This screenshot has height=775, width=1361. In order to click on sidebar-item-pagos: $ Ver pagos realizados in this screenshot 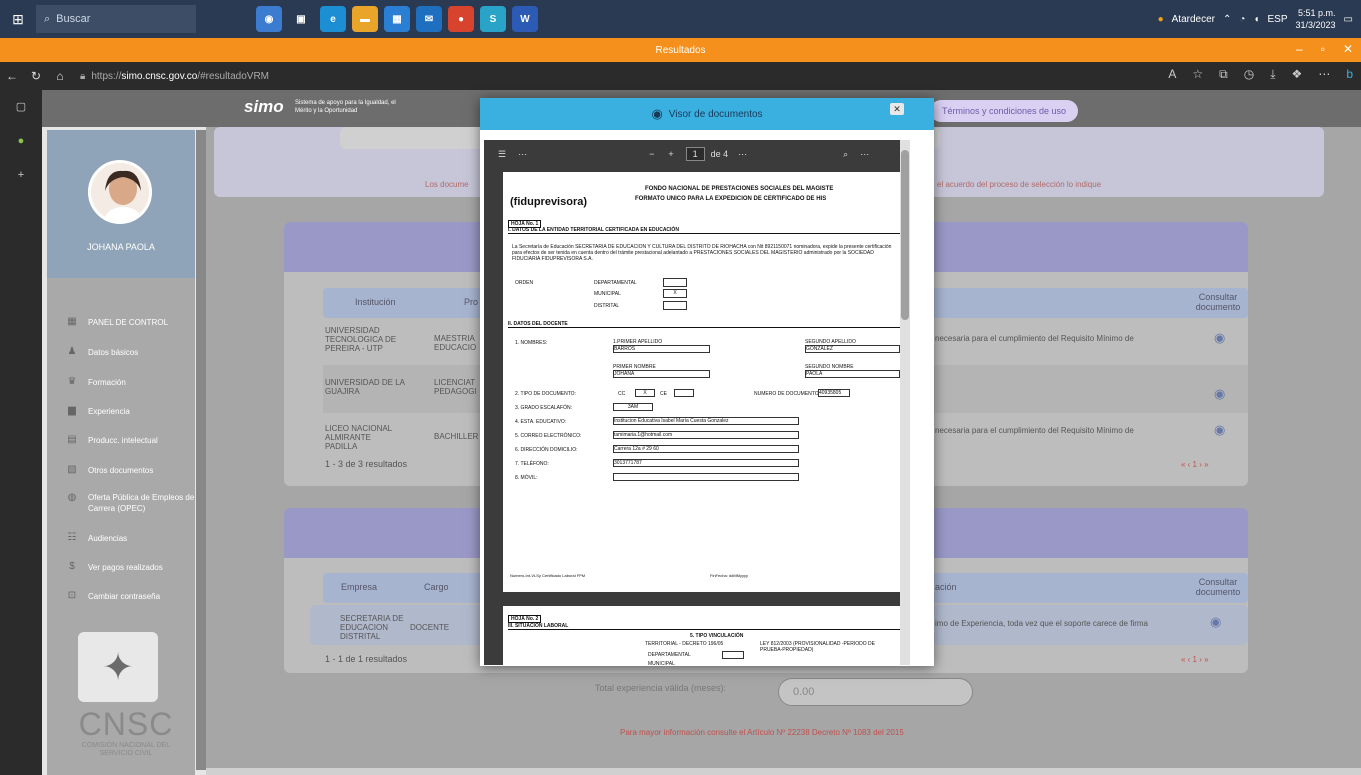, I will do `click(114, 567)`.